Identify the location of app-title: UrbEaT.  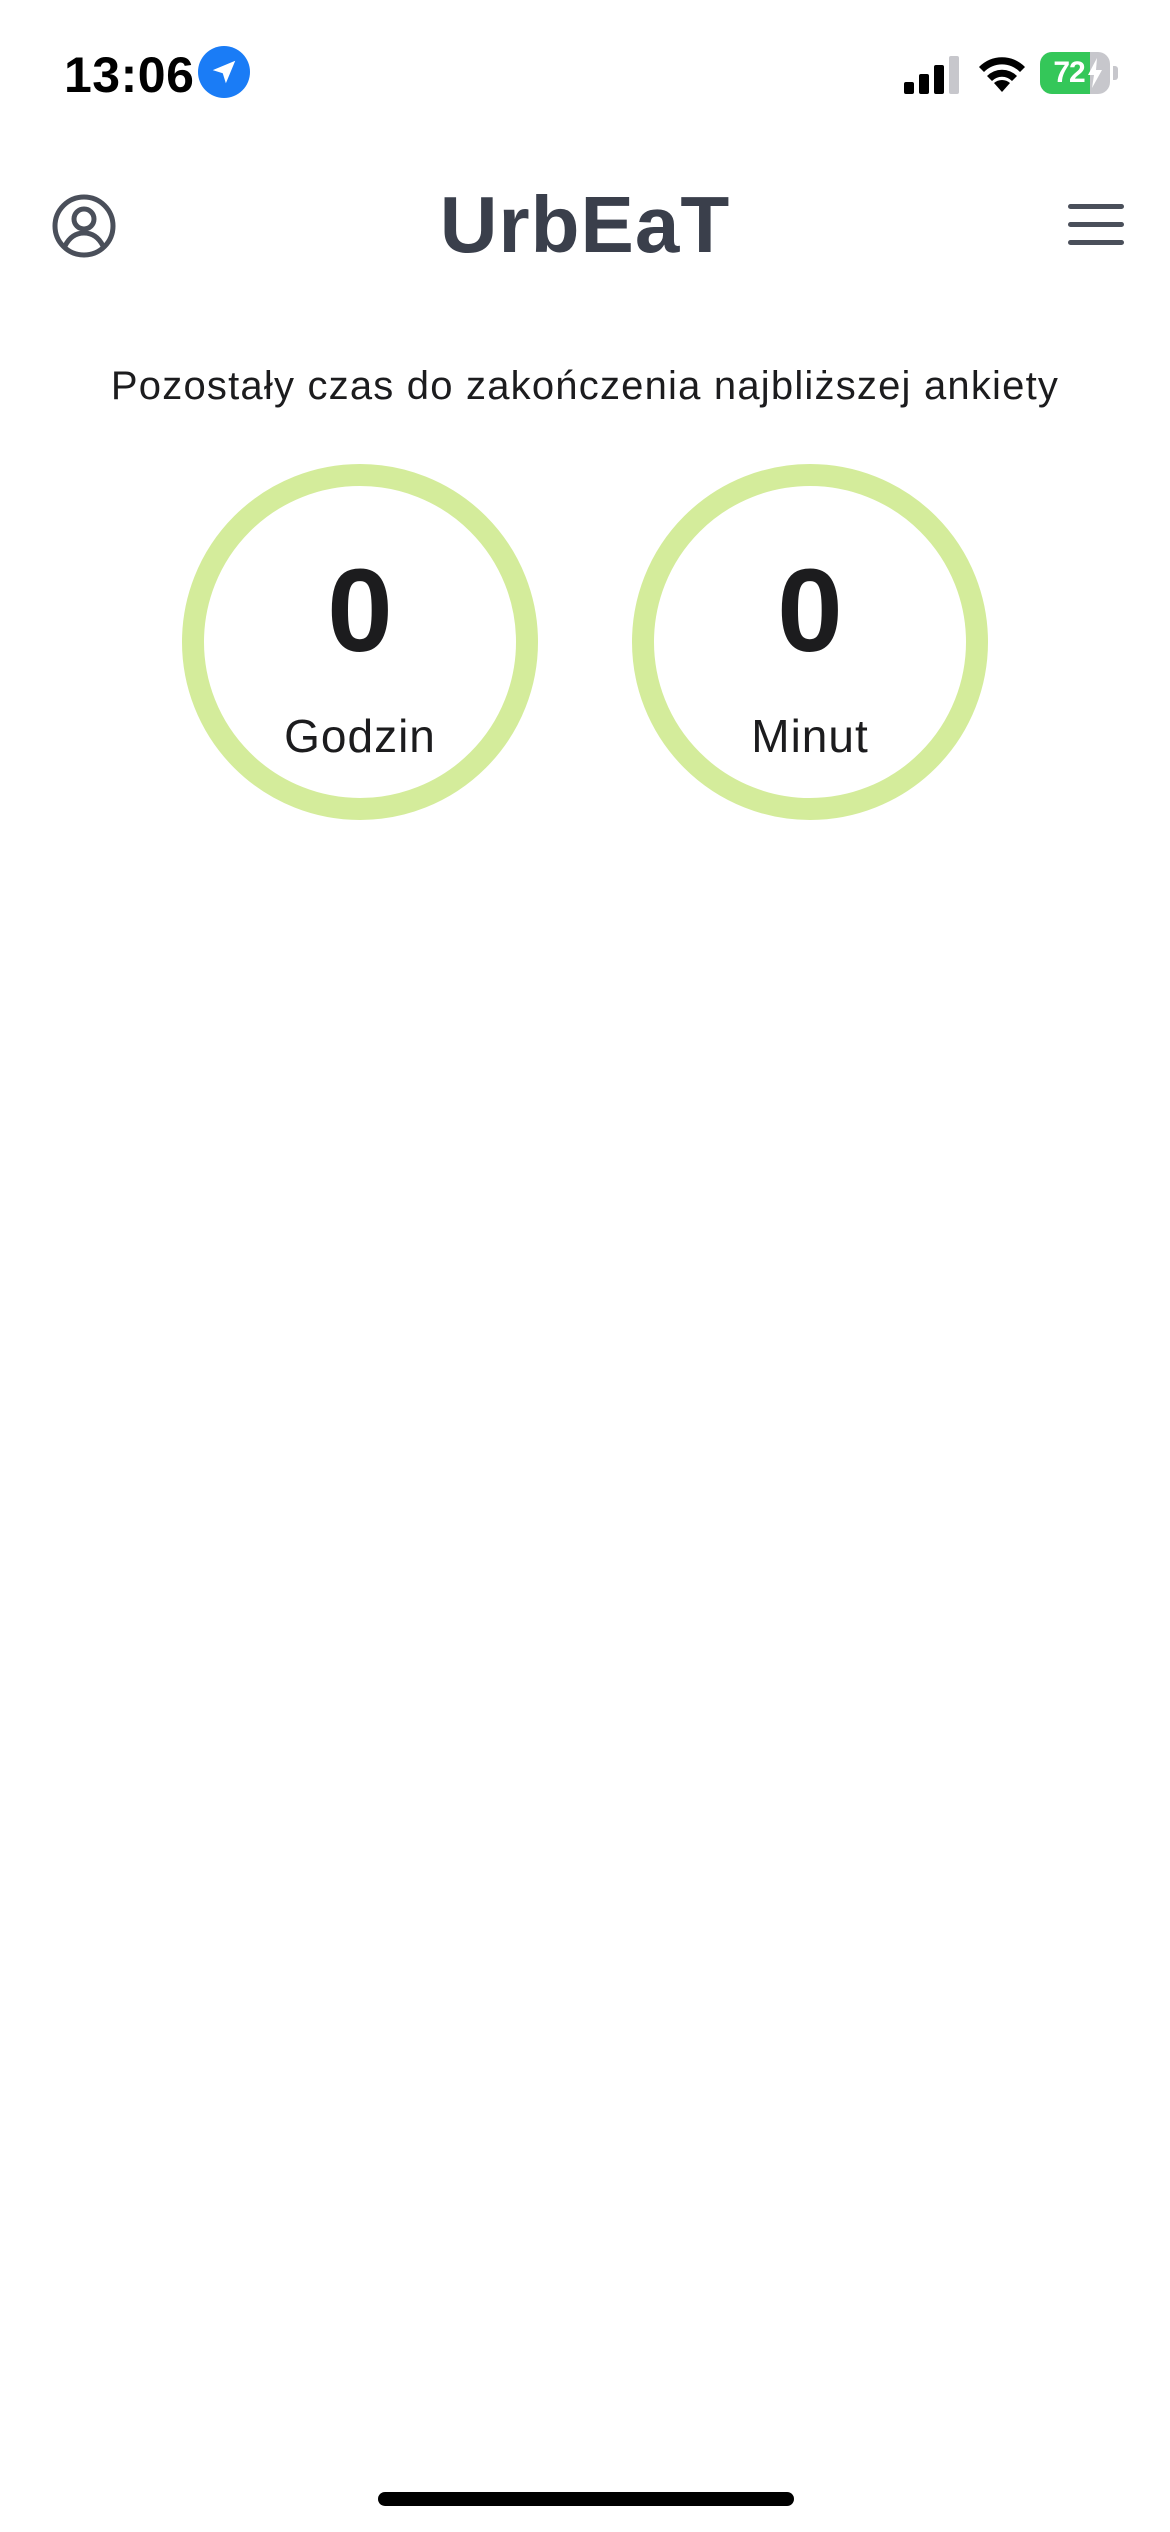
(585, 224).